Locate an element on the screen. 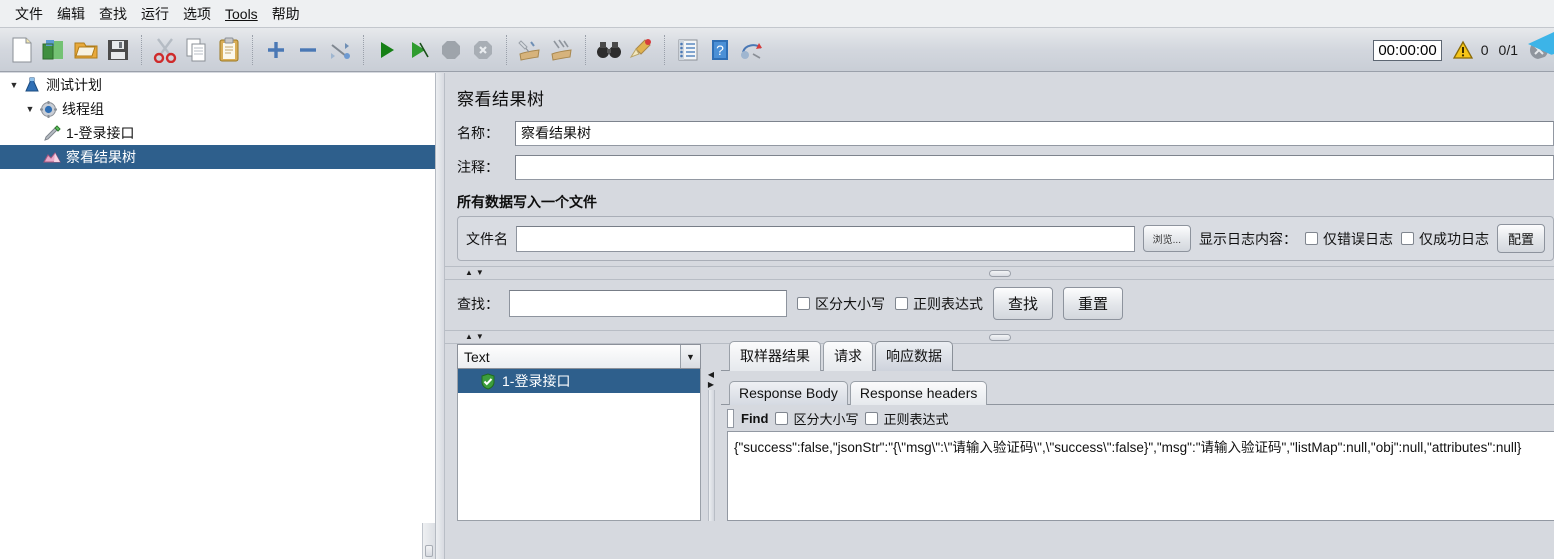 The height and width of the screenshot is (559, 1554). clear-all-icon is located at coordinates (562, 50).